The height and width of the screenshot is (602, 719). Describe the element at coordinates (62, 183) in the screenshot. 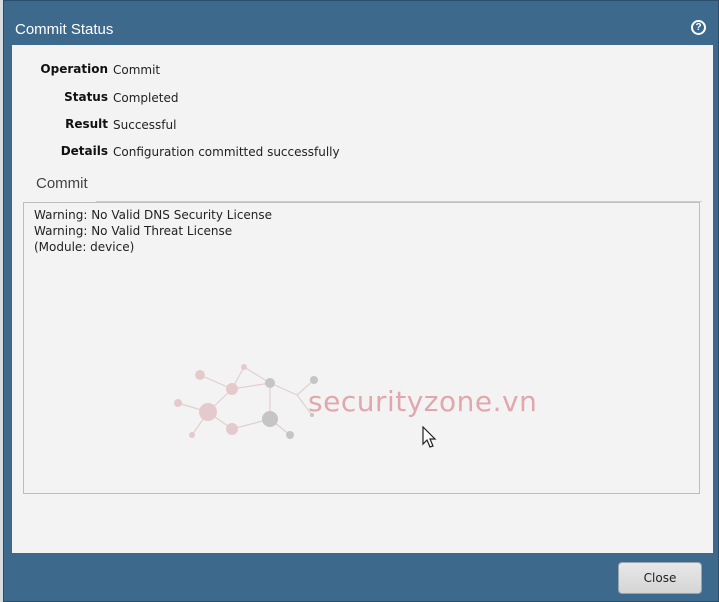

I see `section-title: Commit` at that location.